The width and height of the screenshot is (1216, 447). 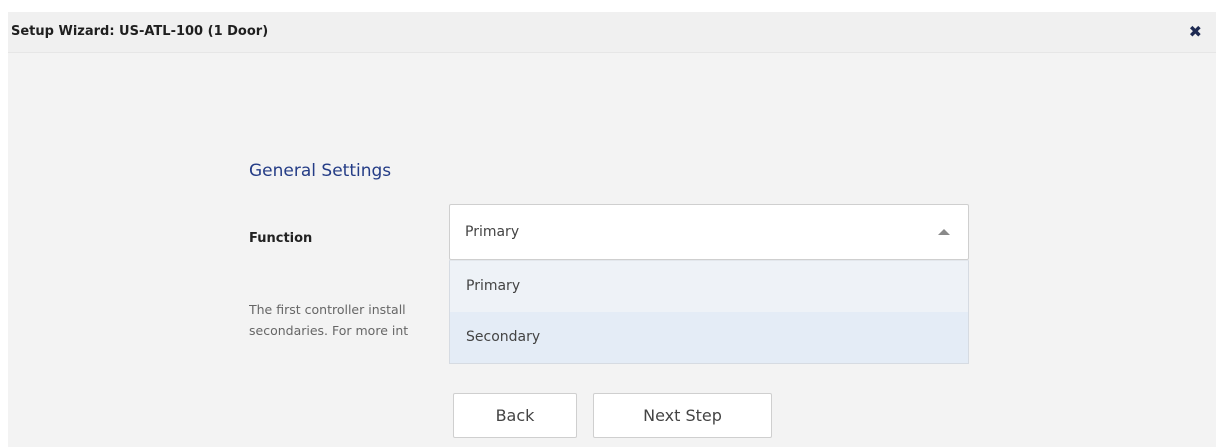 What do you see at coordinates (1195, 31) in the screenshot?
I see `close-icon: ✖` at bounding box center [1195, 31].